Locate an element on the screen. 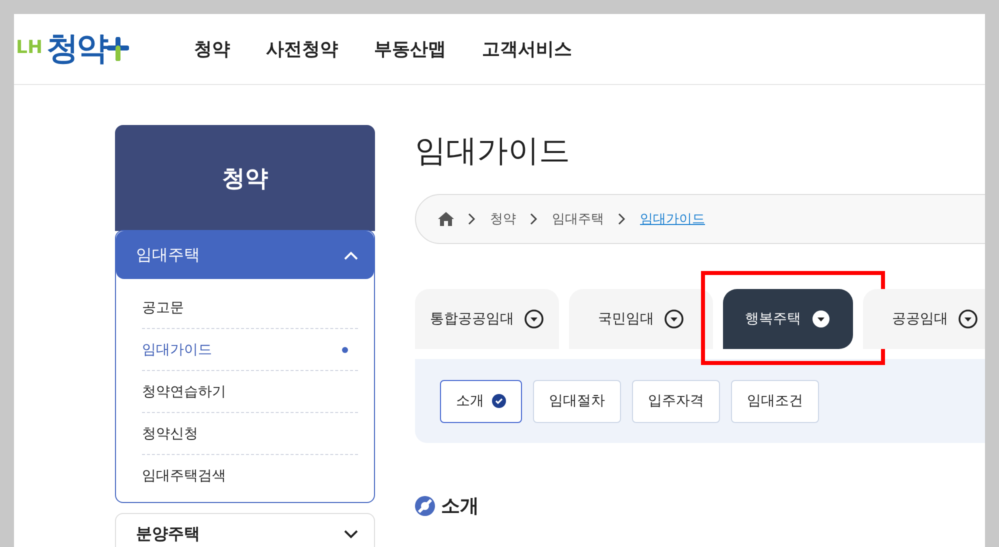 This screenshot has height=547, width=999. home-icon is located at coordinates (446, 219).